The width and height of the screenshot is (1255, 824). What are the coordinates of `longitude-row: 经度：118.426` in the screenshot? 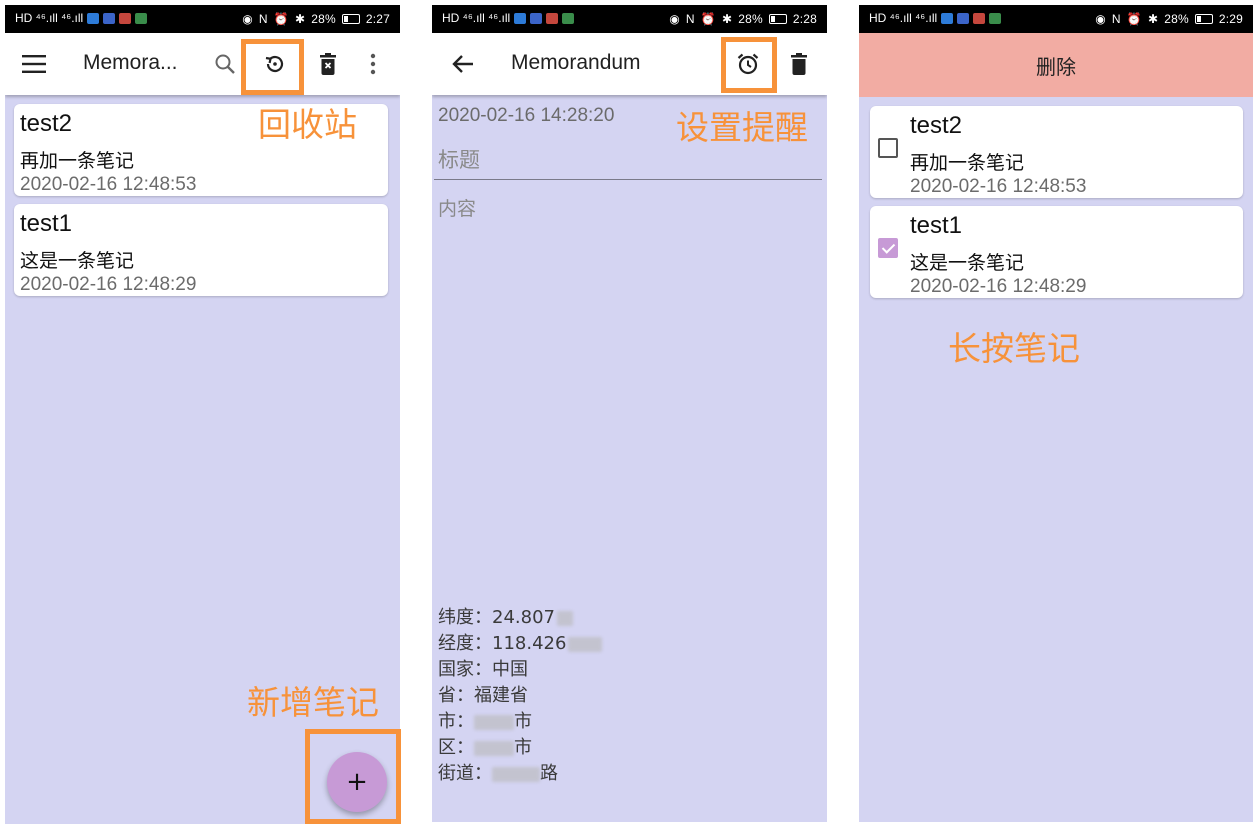 It's located at (520, 644).